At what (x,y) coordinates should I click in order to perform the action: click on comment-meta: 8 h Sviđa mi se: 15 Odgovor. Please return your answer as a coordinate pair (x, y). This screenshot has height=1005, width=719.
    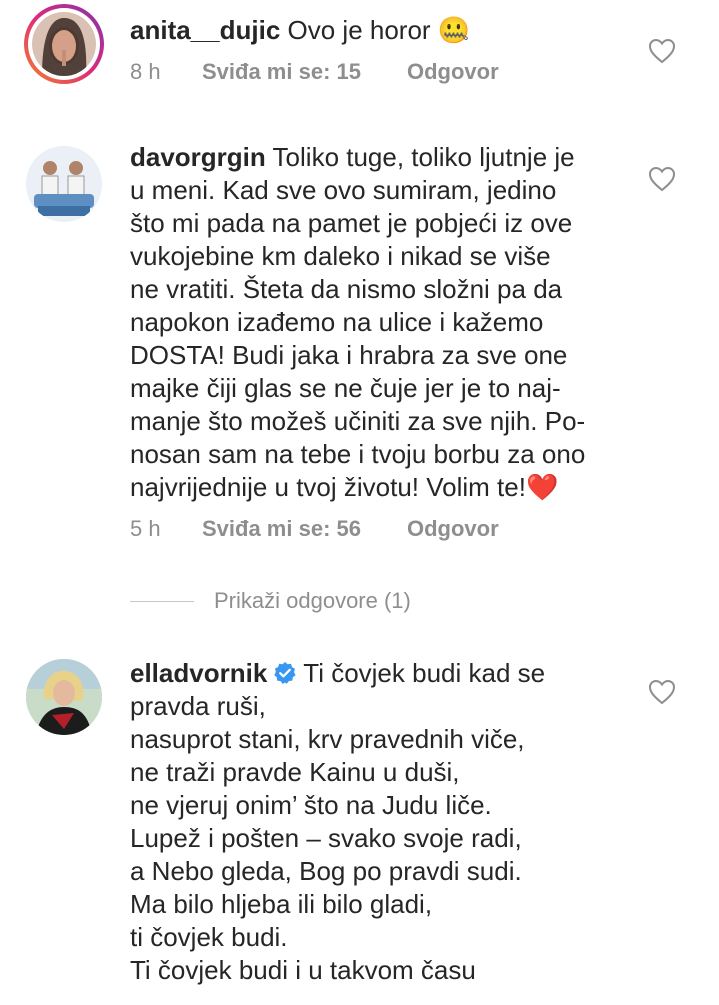
    Looking at the image, I should click on (380, 72).